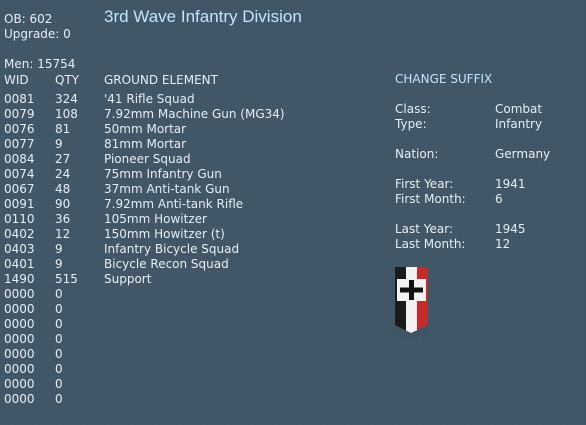 The image size is (586, 425). I want to click on table-row: 0067 48 37mm Anti-tank Gun, so click(150, 189).